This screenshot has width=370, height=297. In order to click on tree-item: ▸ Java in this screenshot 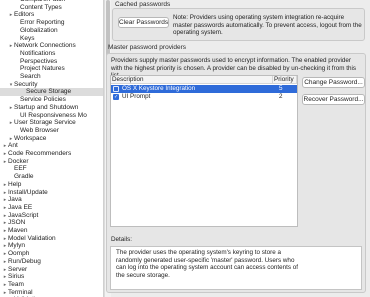, I will do `click(51, 200)`.